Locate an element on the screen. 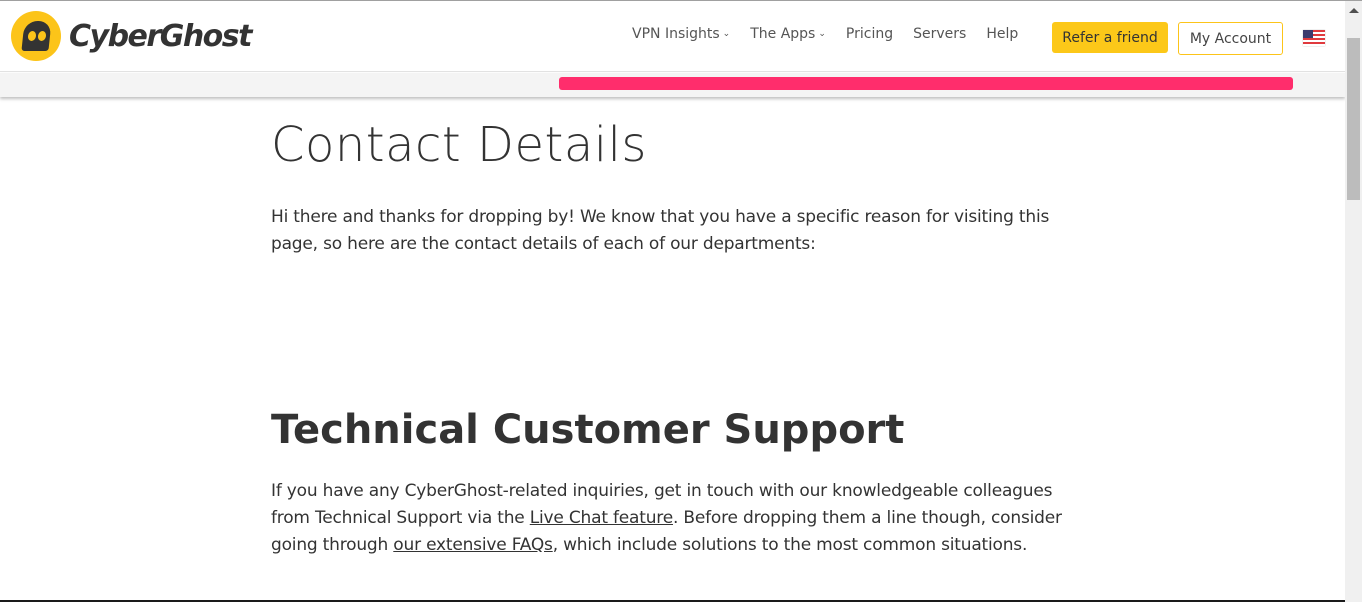 The width and height of the screenshot is (1362, 602). nav-label: Help is located at coordinates (1002, 34).